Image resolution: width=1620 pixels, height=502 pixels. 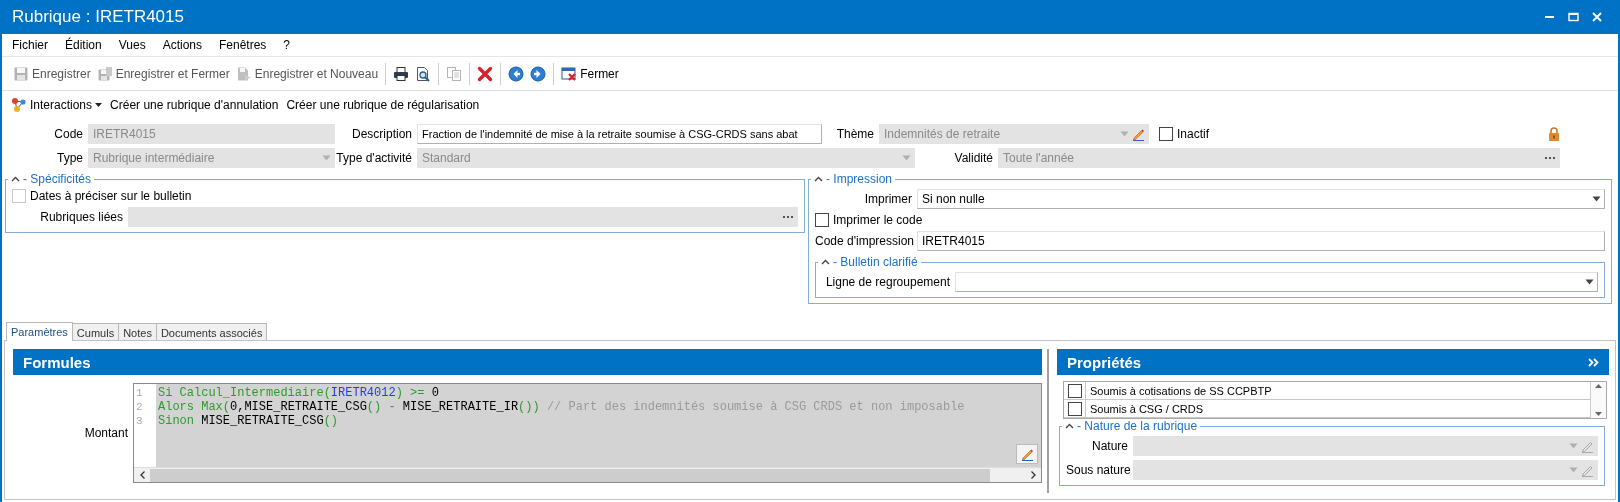 I want to click on double-chevron-icon, so click(x=1593, y=362).